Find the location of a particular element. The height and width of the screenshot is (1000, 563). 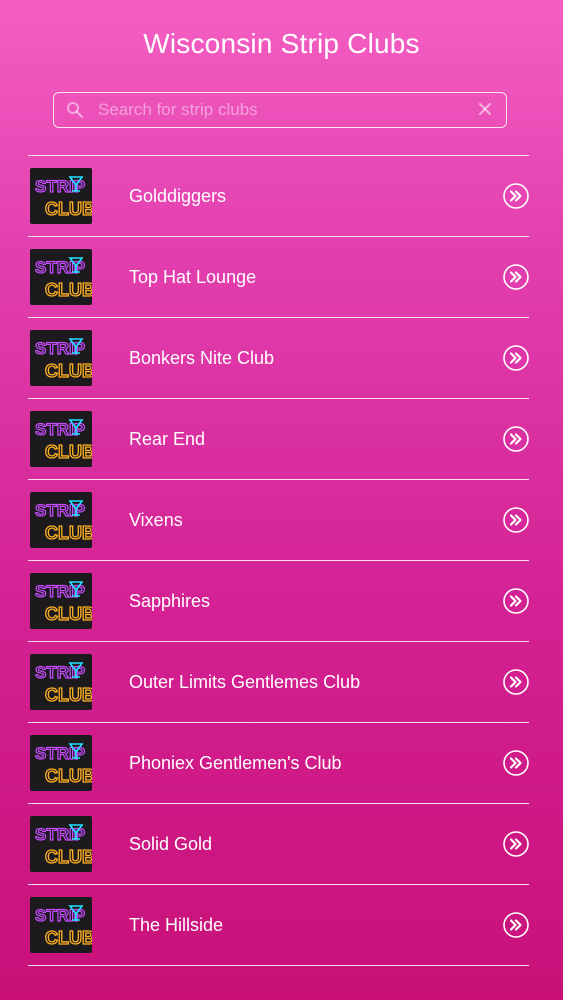

list-item: STRIP CLUBS Outer Limits Gentlemes Club is located at coordinates (278, 682).